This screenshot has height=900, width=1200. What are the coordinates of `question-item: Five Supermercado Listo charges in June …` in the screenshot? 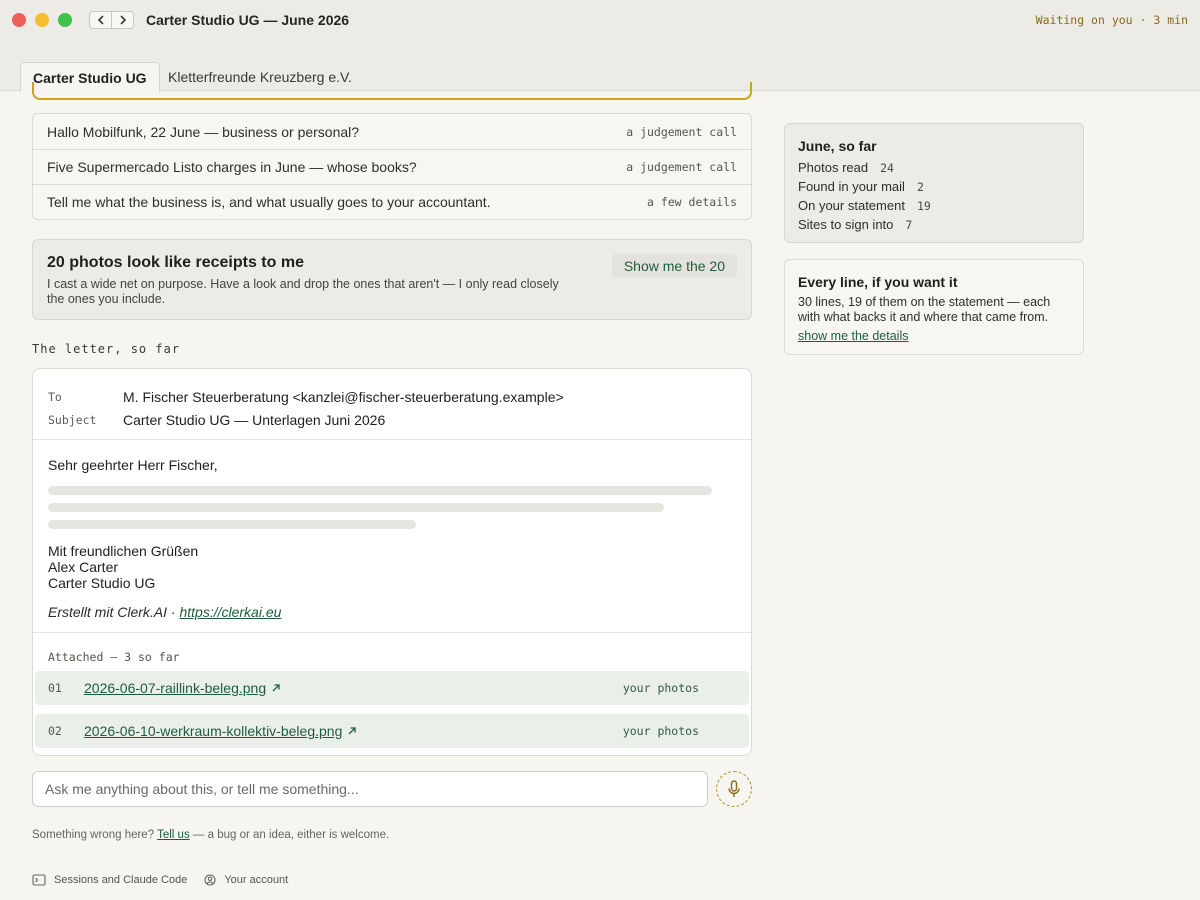 It's located at (392, 166).